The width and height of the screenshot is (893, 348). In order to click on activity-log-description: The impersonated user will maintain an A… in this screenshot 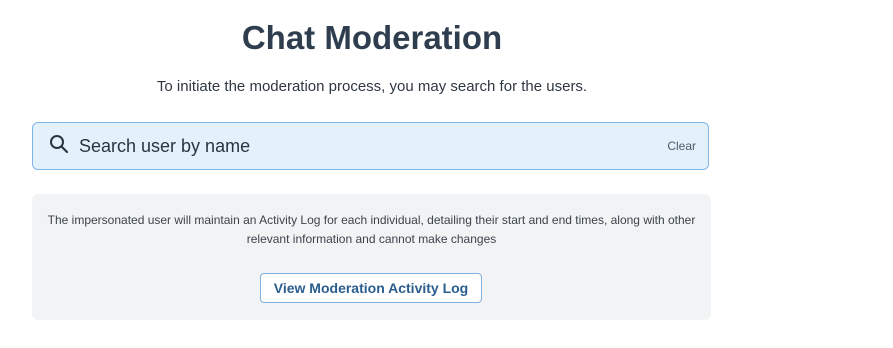, I will do `click(371, 229)`.